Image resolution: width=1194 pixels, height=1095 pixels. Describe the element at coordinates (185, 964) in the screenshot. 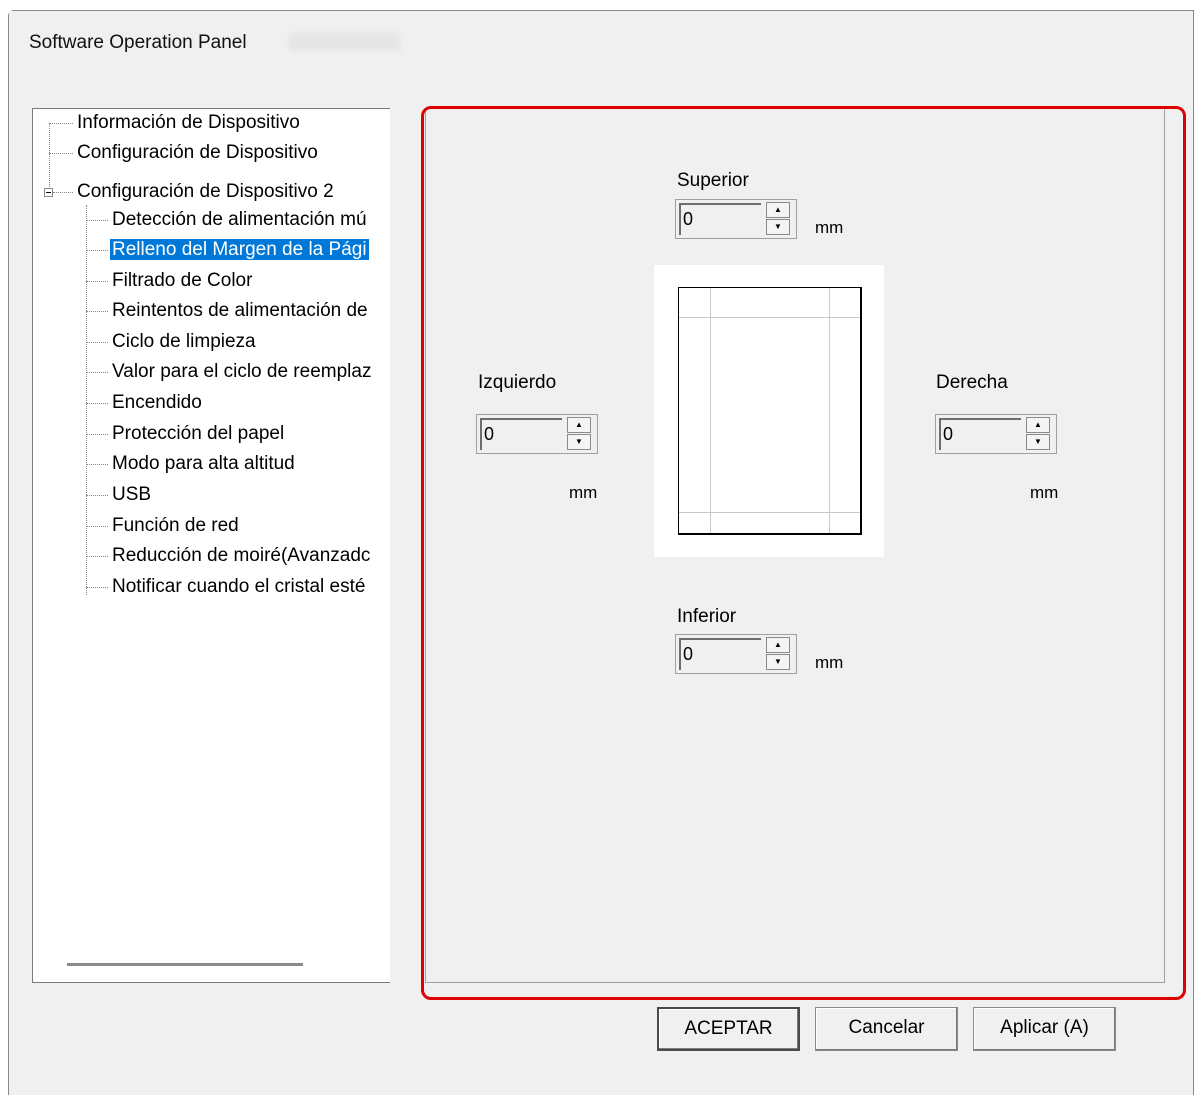

I see `horizontal-scrollbar-thumb` at that location.